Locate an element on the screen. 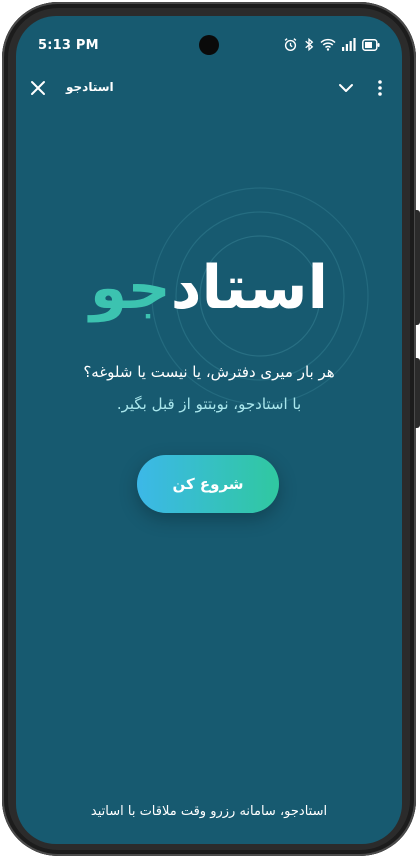 The width and height of the screenshot is (420, 860). tagline-line-1: هر بار میری دفترش، یا نیست یا شلوغه؟ is located at coordinates (209, 372).